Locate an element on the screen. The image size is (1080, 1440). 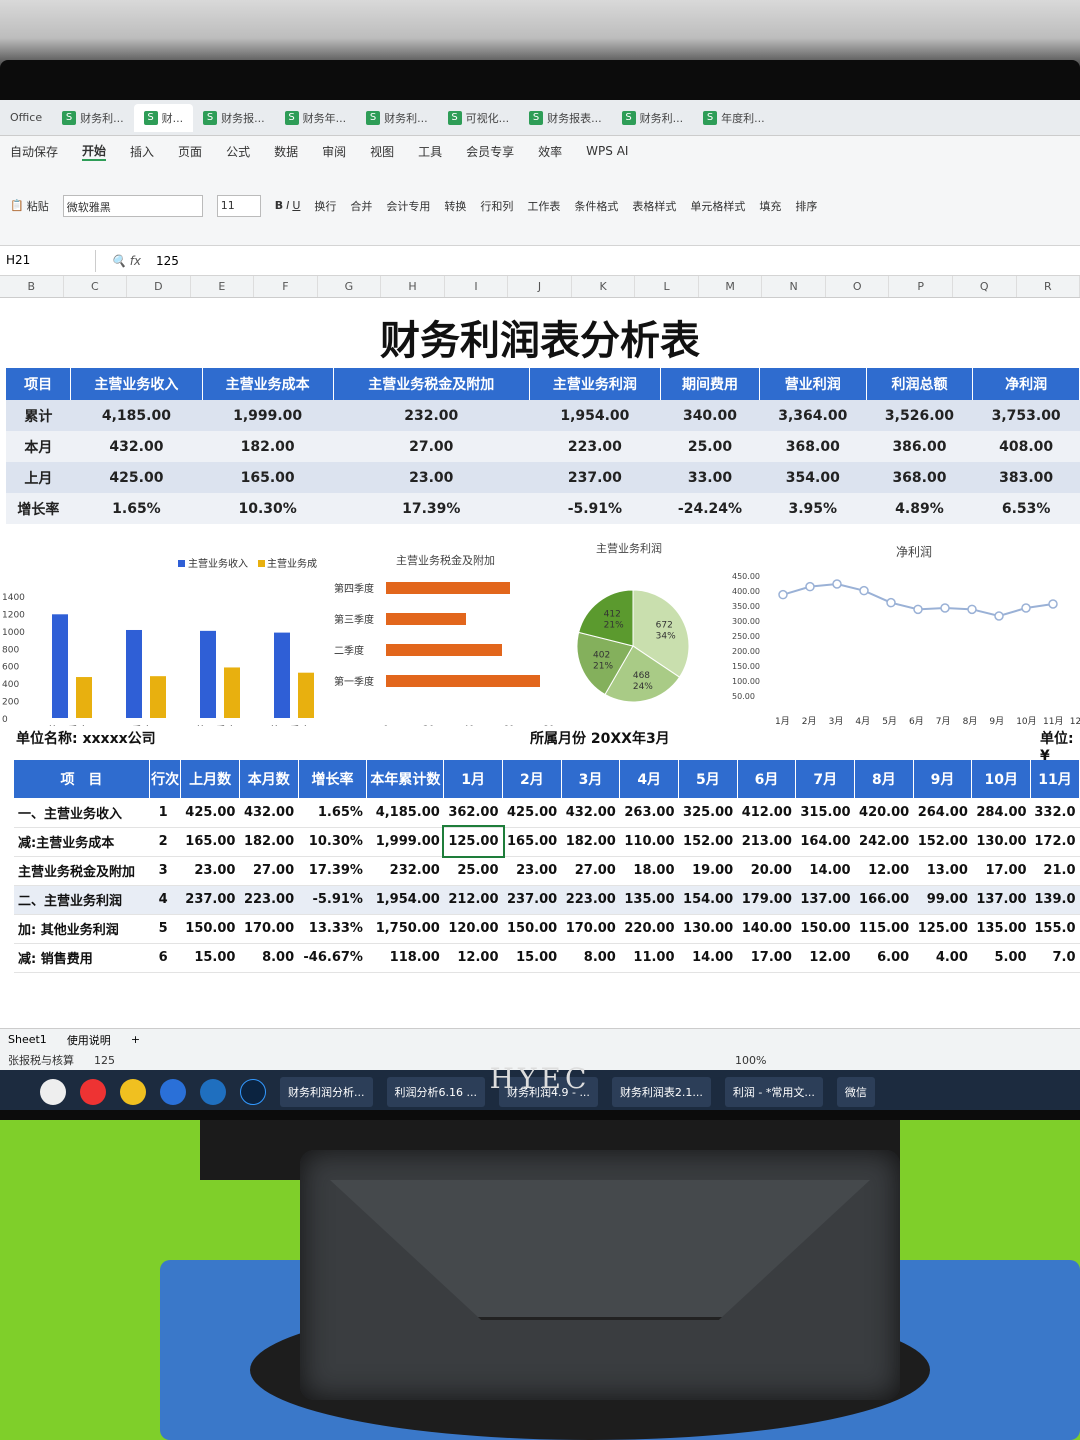
detail-cell: 332.0 is located at coordinates (1055, 813).